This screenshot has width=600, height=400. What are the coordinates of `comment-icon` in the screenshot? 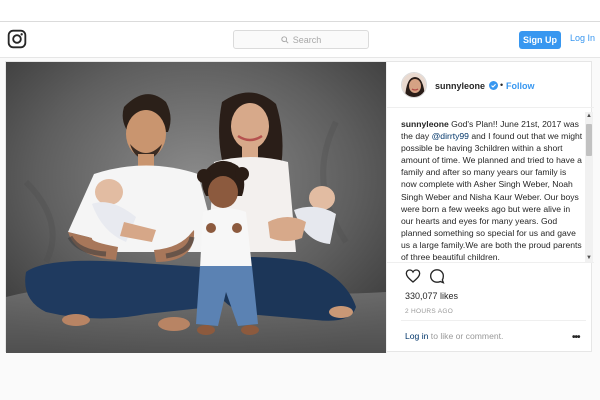 It's located at (437, 276).